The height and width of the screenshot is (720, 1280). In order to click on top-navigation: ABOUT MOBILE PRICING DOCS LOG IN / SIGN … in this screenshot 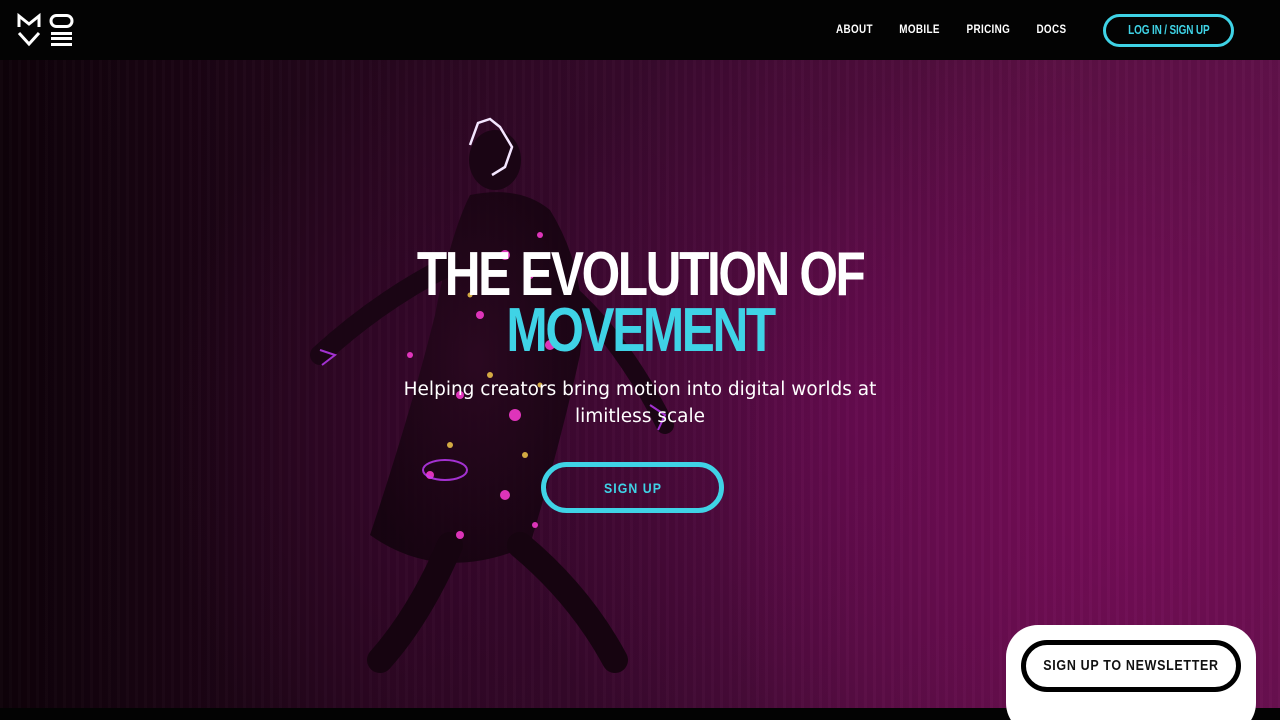, I will do `click(640, 30)`.